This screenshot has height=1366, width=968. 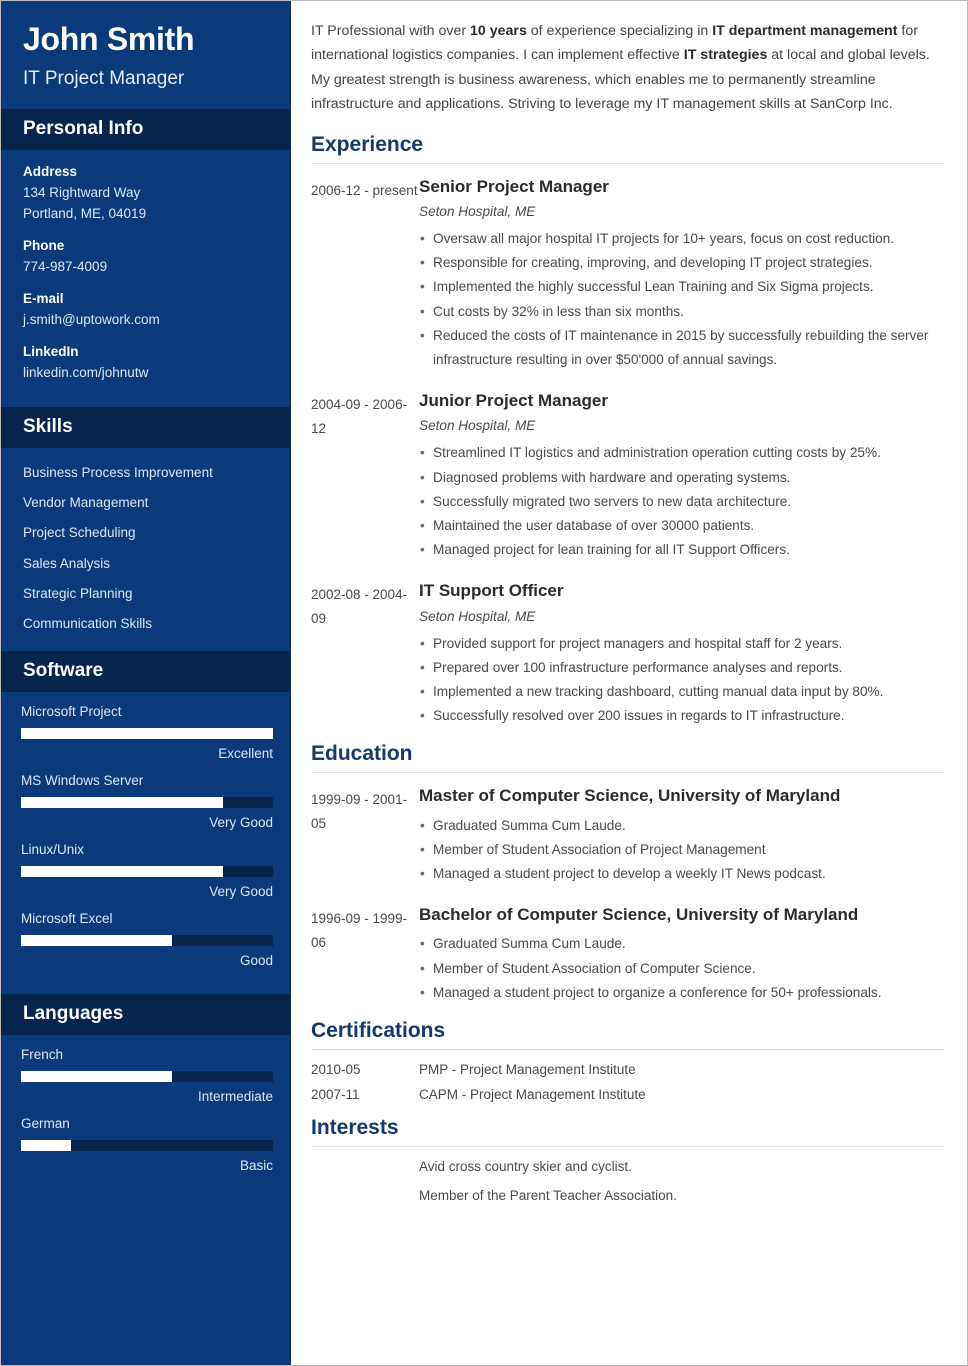 I want to click on info-label: LinkedIn, so click(x=51, y=352).